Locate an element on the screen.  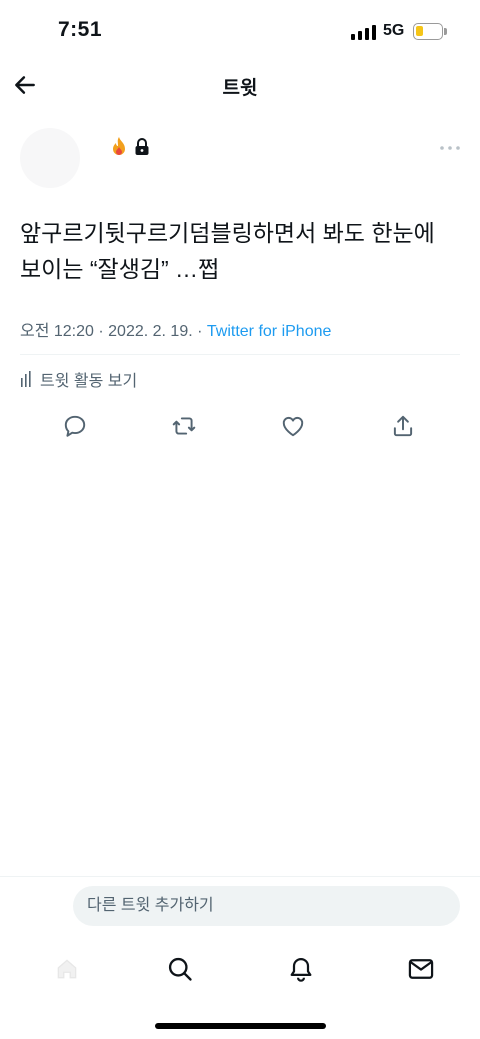
reply-divider is located at coordinates (240, 876).